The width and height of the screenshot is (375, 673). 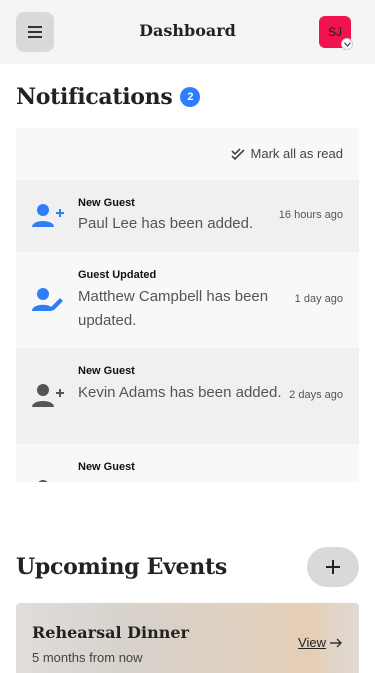 I want to click on notifications-title: Notifications, so click(x=94, y=97).